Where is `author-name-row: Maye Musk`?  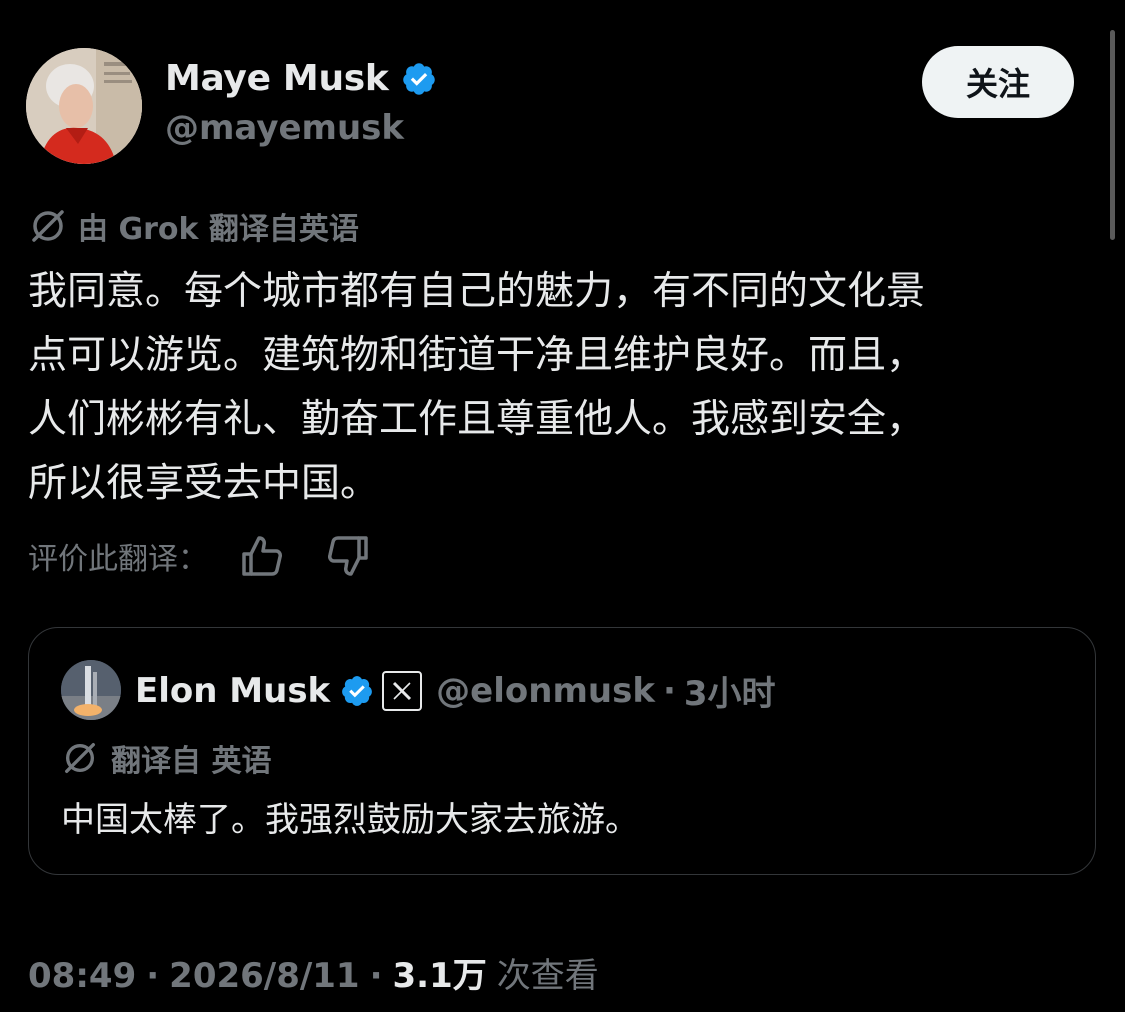 author-name-row: Maye Musk is located at coordinates (301, 78).